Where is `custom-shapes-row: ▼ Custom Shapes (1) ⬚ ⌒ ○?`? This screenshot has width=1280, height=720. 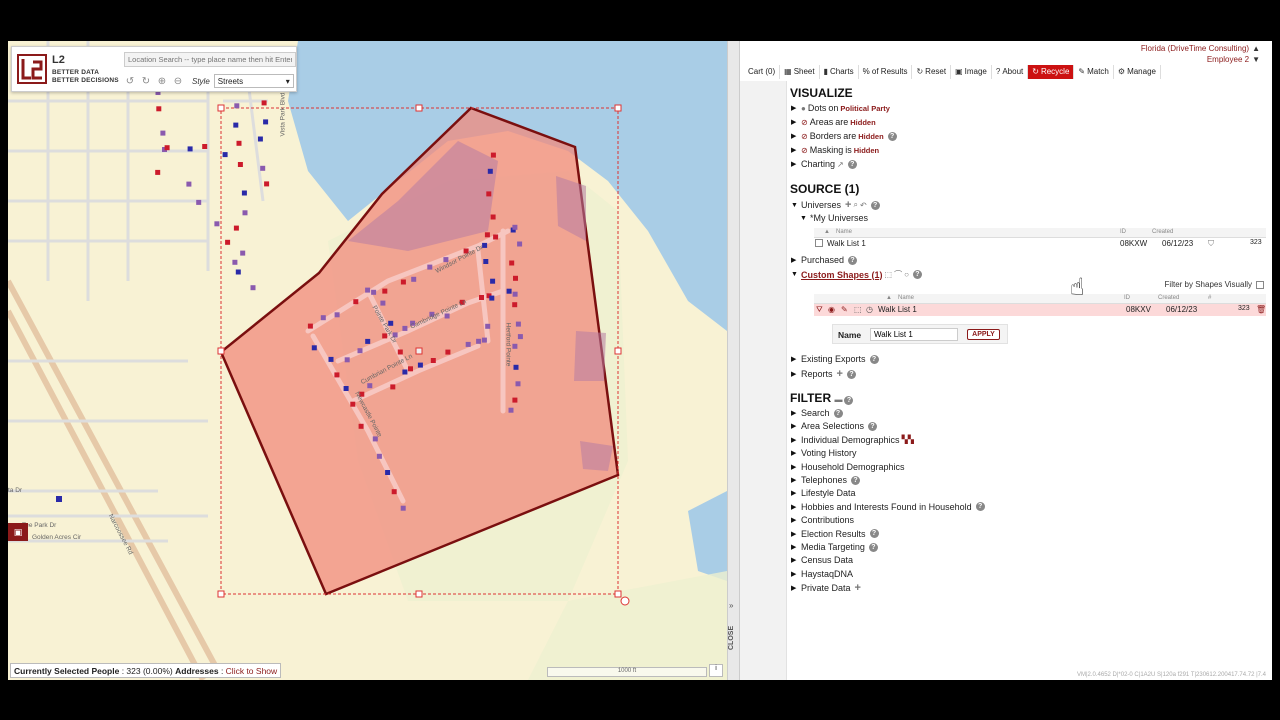 custom-shapes-row: ▼ Custom Shapes (1) ⬚ ⌒ ○? is located at coordinates (856, 274).